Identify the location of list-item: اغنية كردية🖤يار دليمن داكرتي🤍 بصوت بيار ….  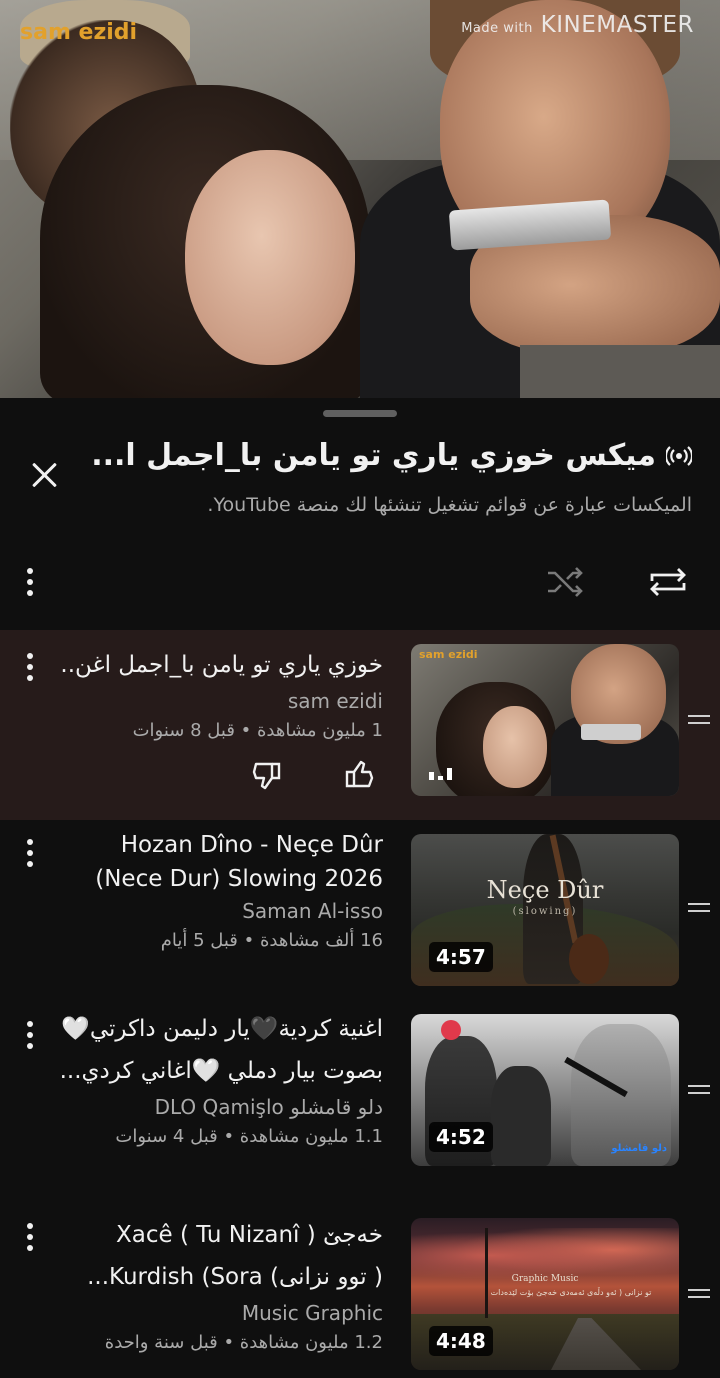
(360, 1100).